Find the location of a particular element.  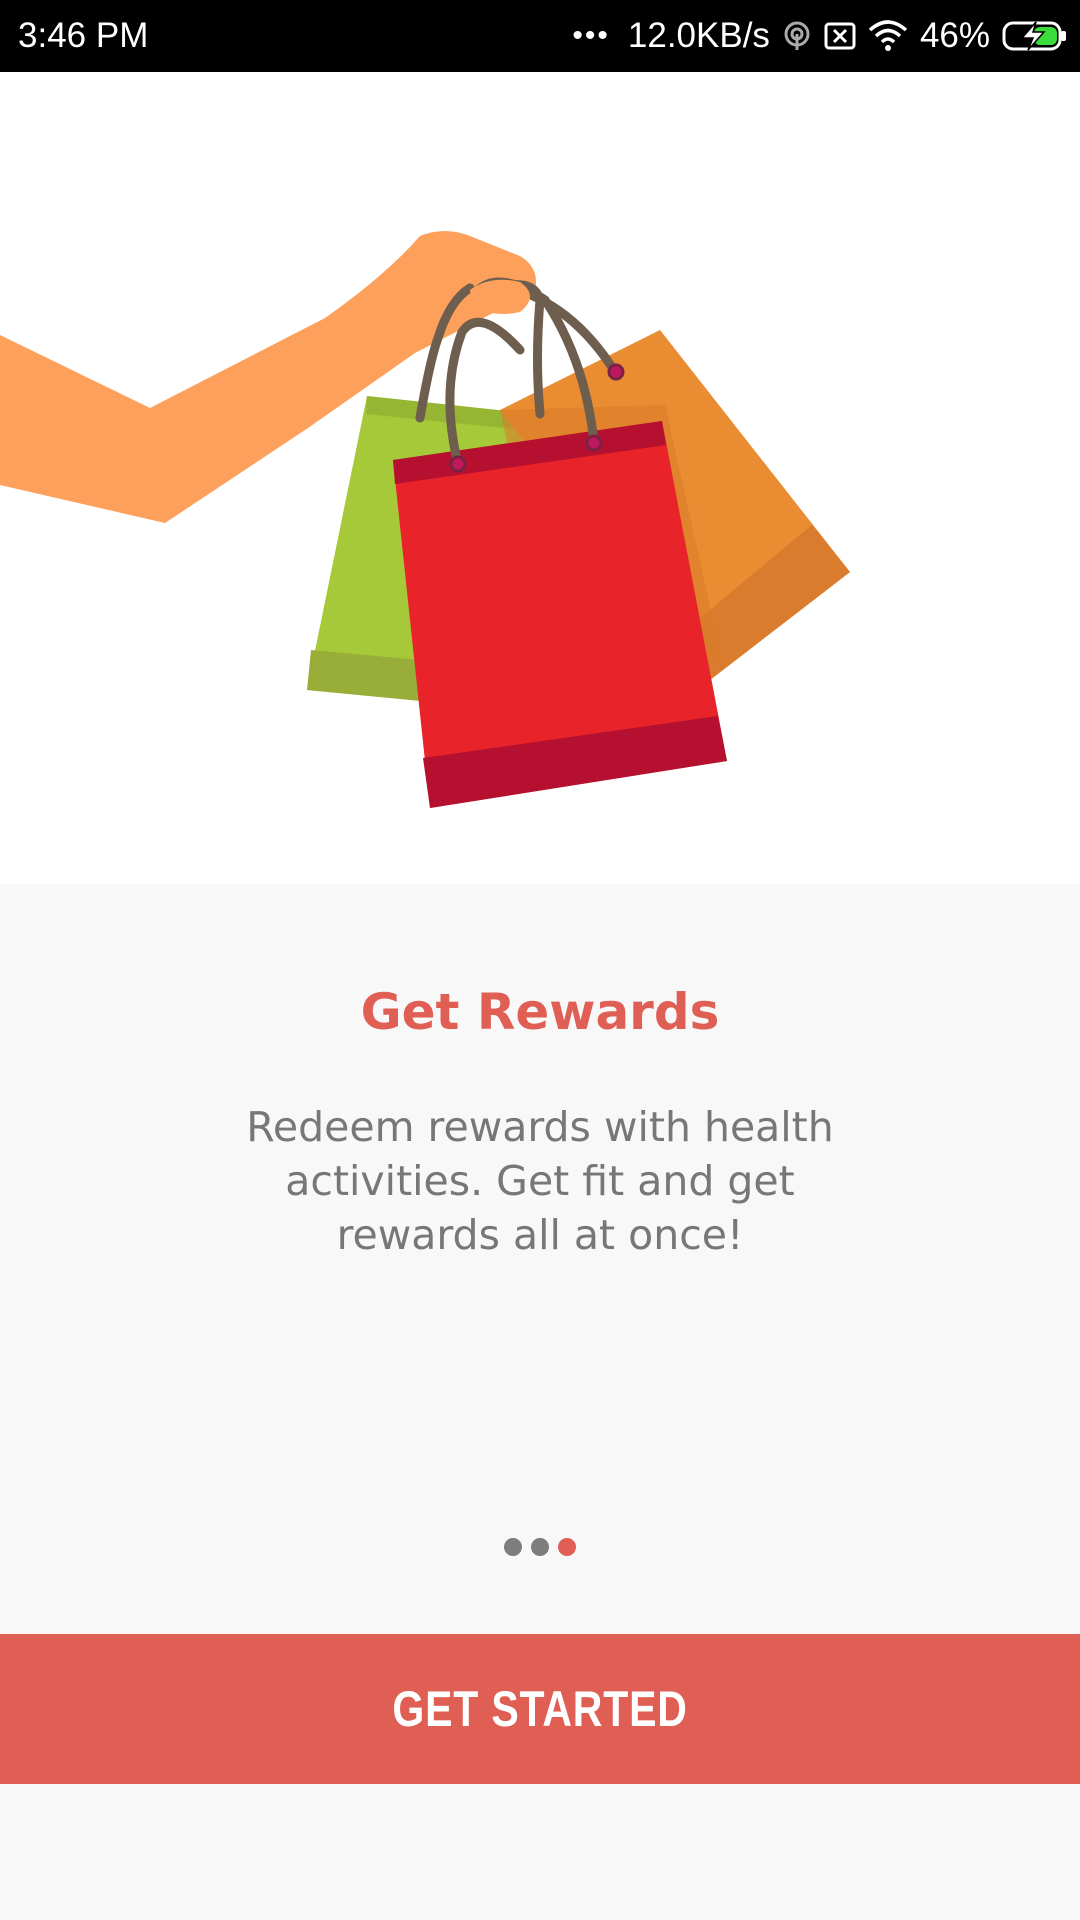

status-right: ••• 12.0KB/s 46% is located at coordinates (820, 36).